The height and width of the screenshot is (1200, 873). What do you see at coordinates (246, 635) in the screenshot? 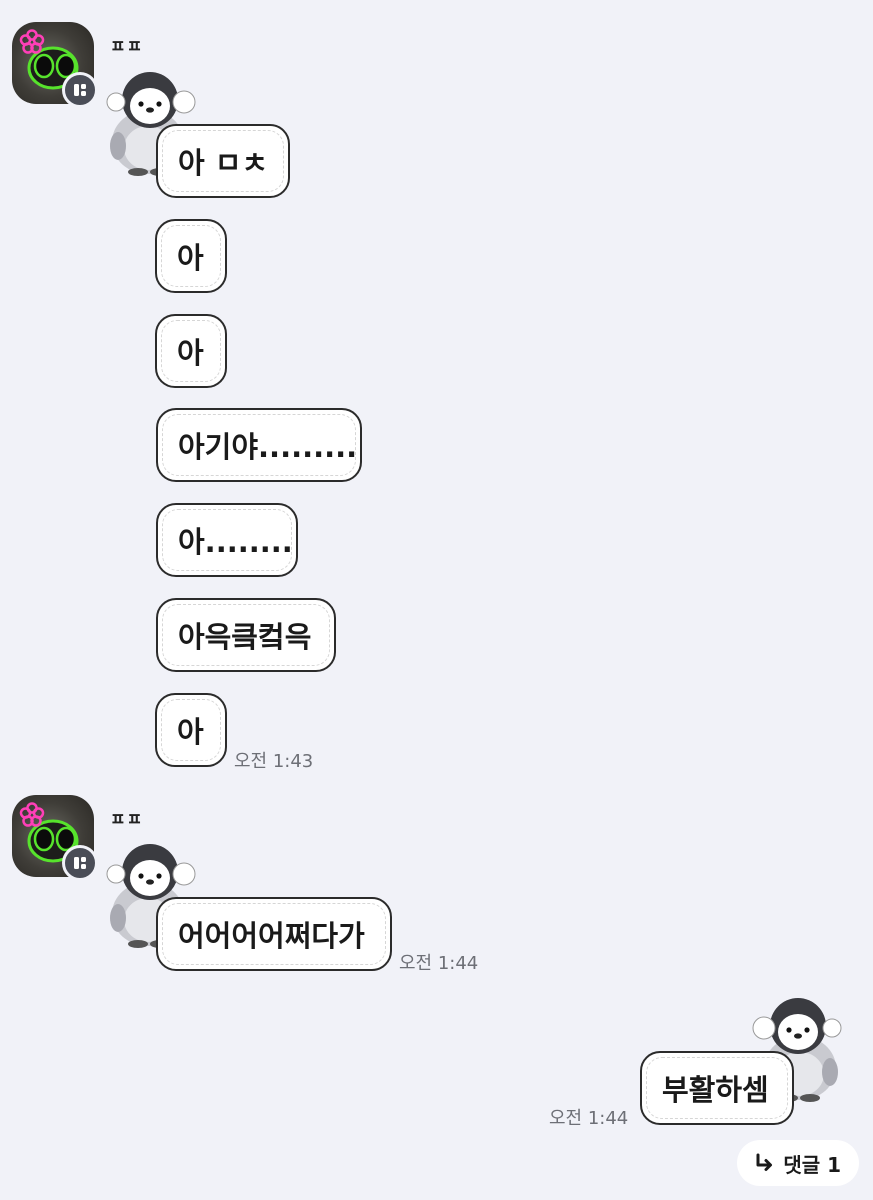
I see `message-bubble: 아윽킄컼윽` at bounding box center [246, 635].